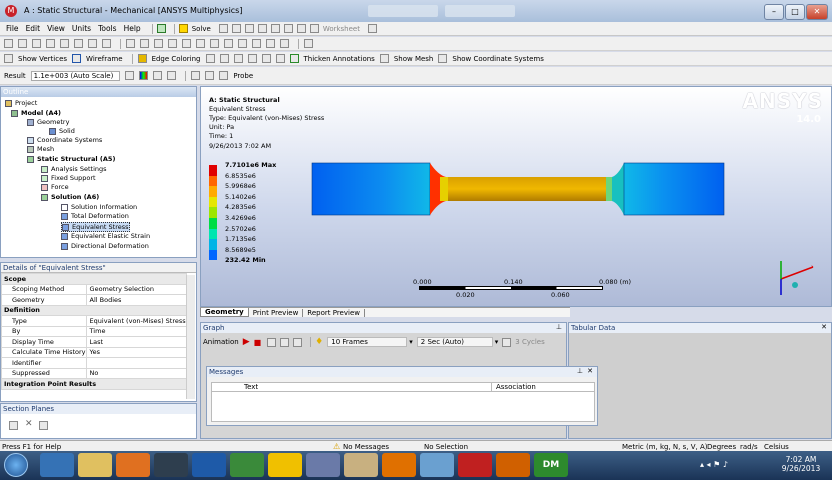 The image size is (832, 480). Describe the element at coordinates (223, 28) in the screenshot. I see `new-analysis-icon` at that location.